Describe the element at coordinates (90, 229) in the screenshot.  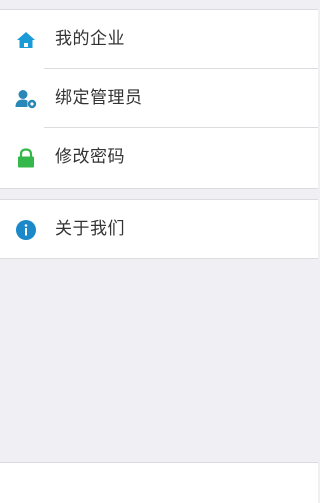
I see `menu-item-label: 关于我们` at that location.